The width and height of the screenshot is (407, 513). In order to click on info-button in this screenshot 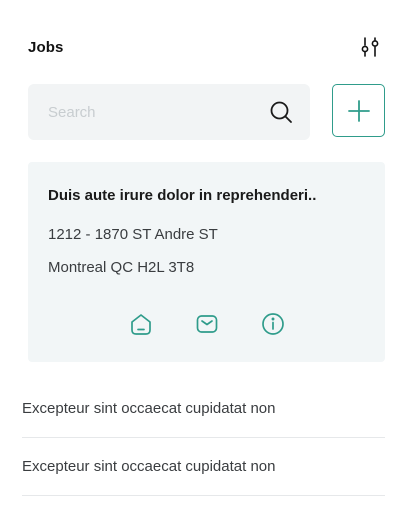, I will do `click(273, 324)`.